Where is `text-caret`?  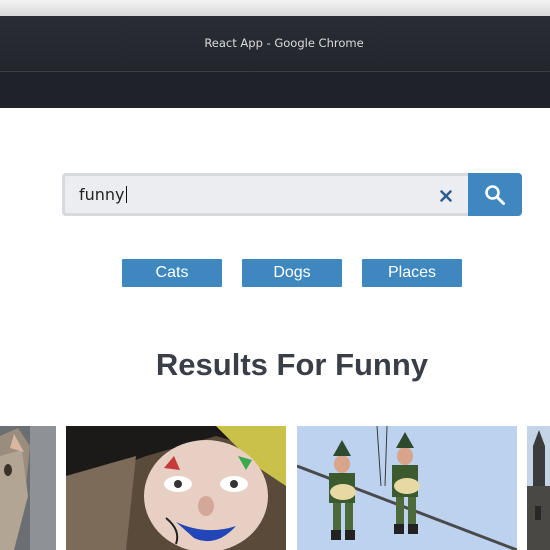 text-caret is located at coordinates (126, 194).